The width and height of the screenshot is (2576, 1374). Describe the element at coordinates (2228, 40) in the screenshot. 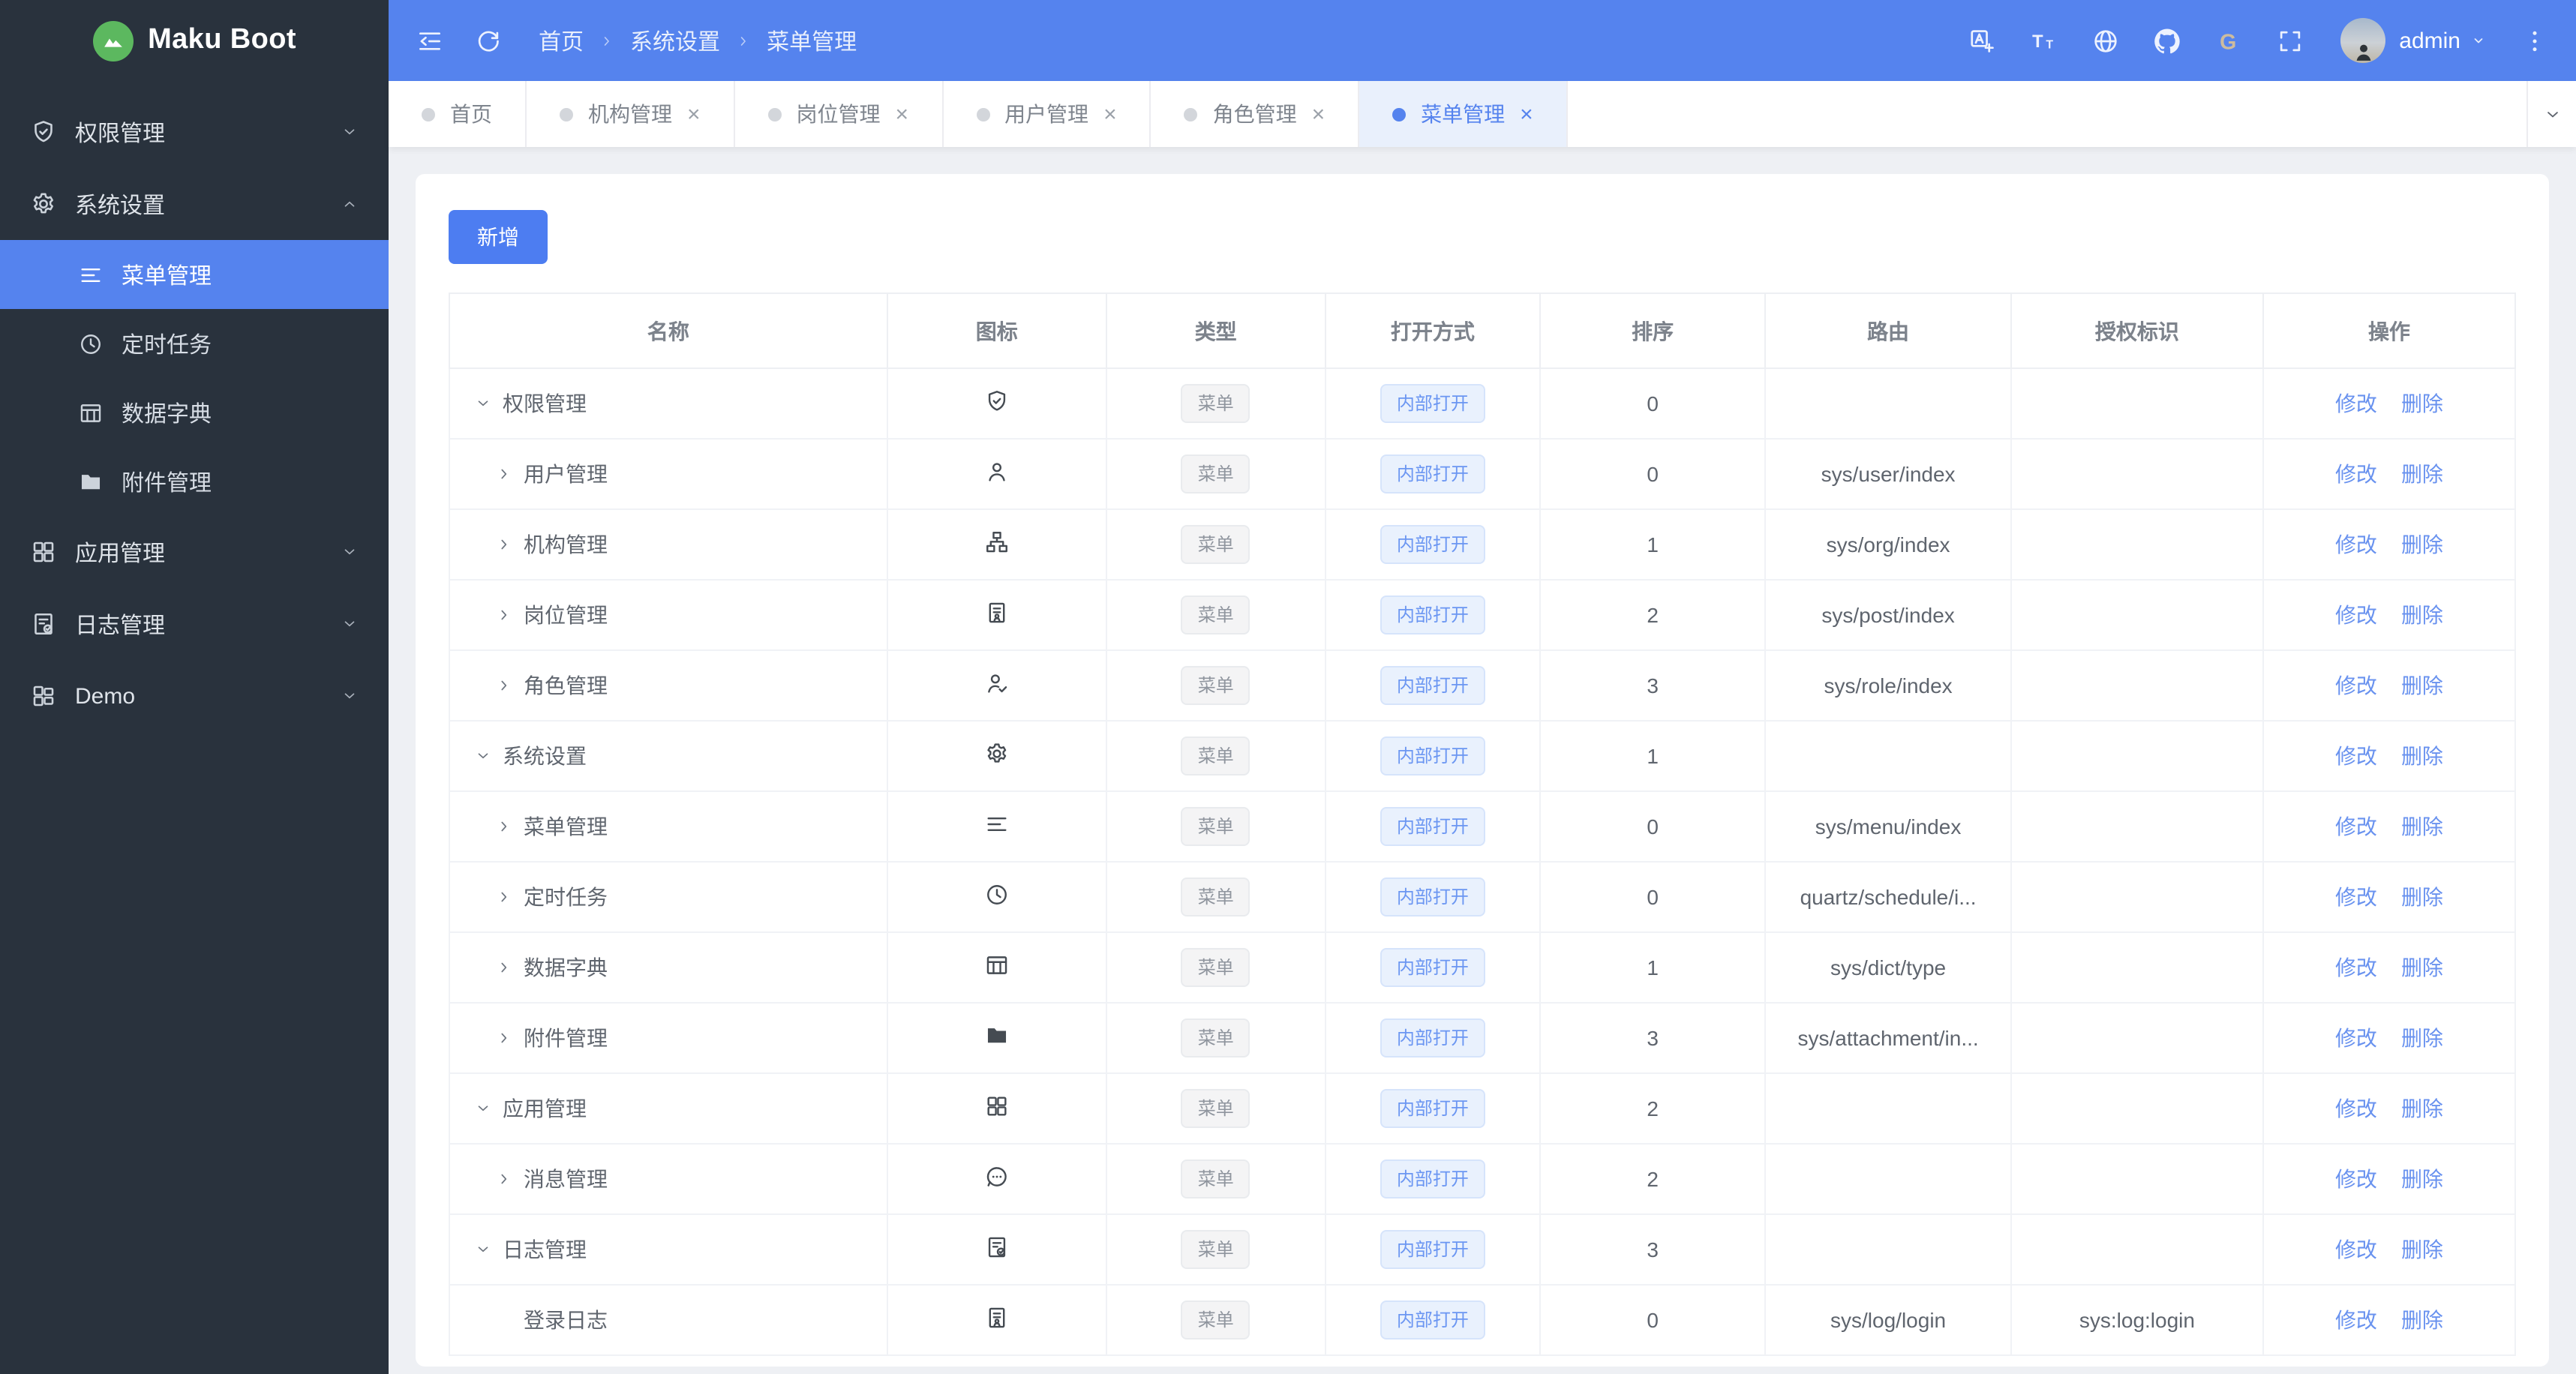

I see `gitee-button: G` at that location.